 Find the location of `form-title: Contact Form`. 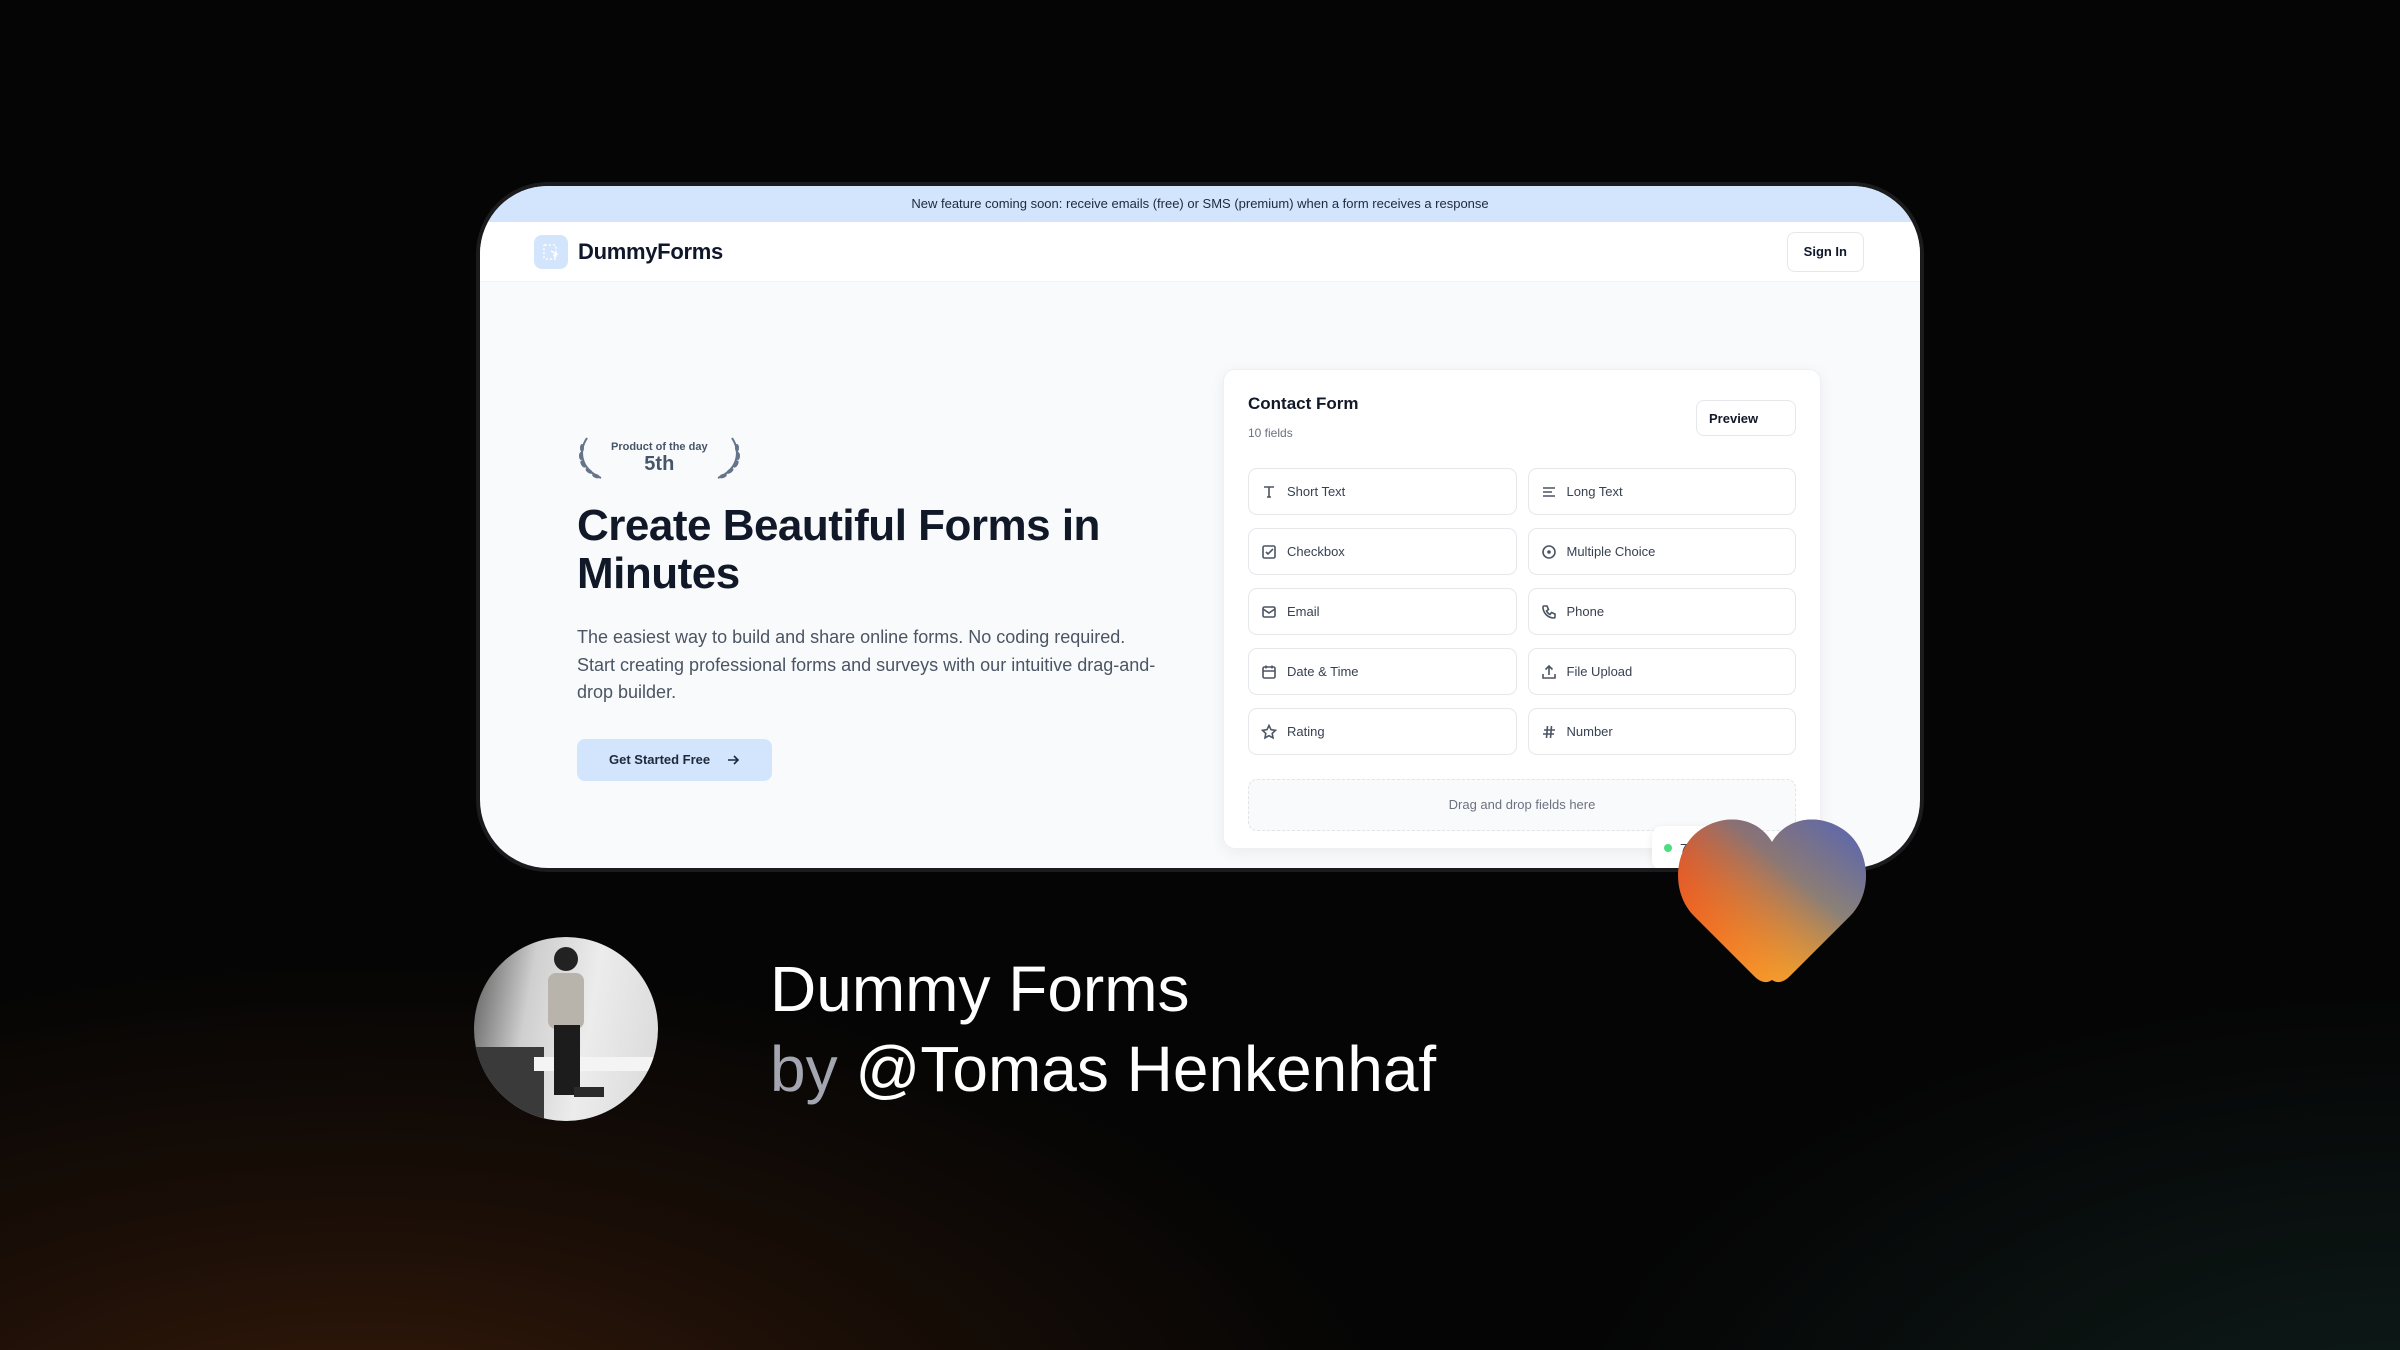

form-title: Contact Form is located at coordinates (1303, 403).